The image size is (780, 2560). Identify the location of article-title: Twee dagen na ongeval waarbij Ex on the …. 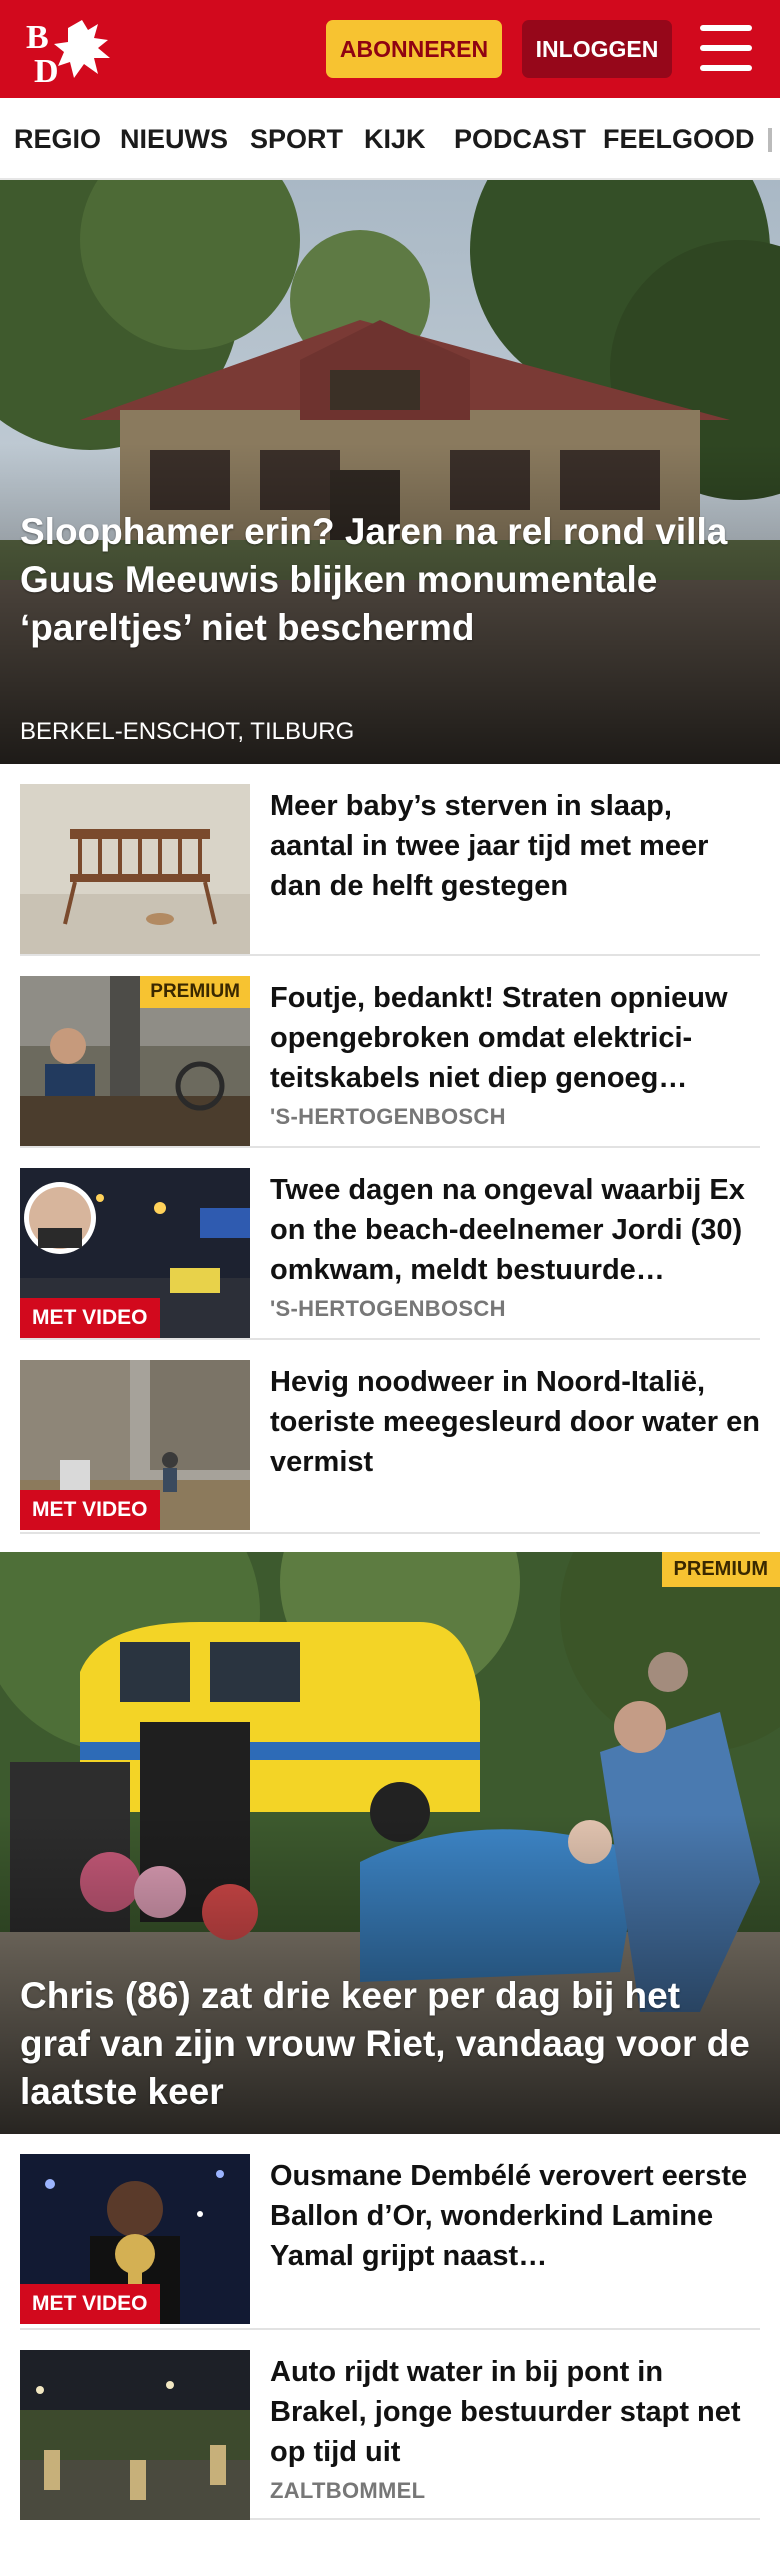
(515, 1230).